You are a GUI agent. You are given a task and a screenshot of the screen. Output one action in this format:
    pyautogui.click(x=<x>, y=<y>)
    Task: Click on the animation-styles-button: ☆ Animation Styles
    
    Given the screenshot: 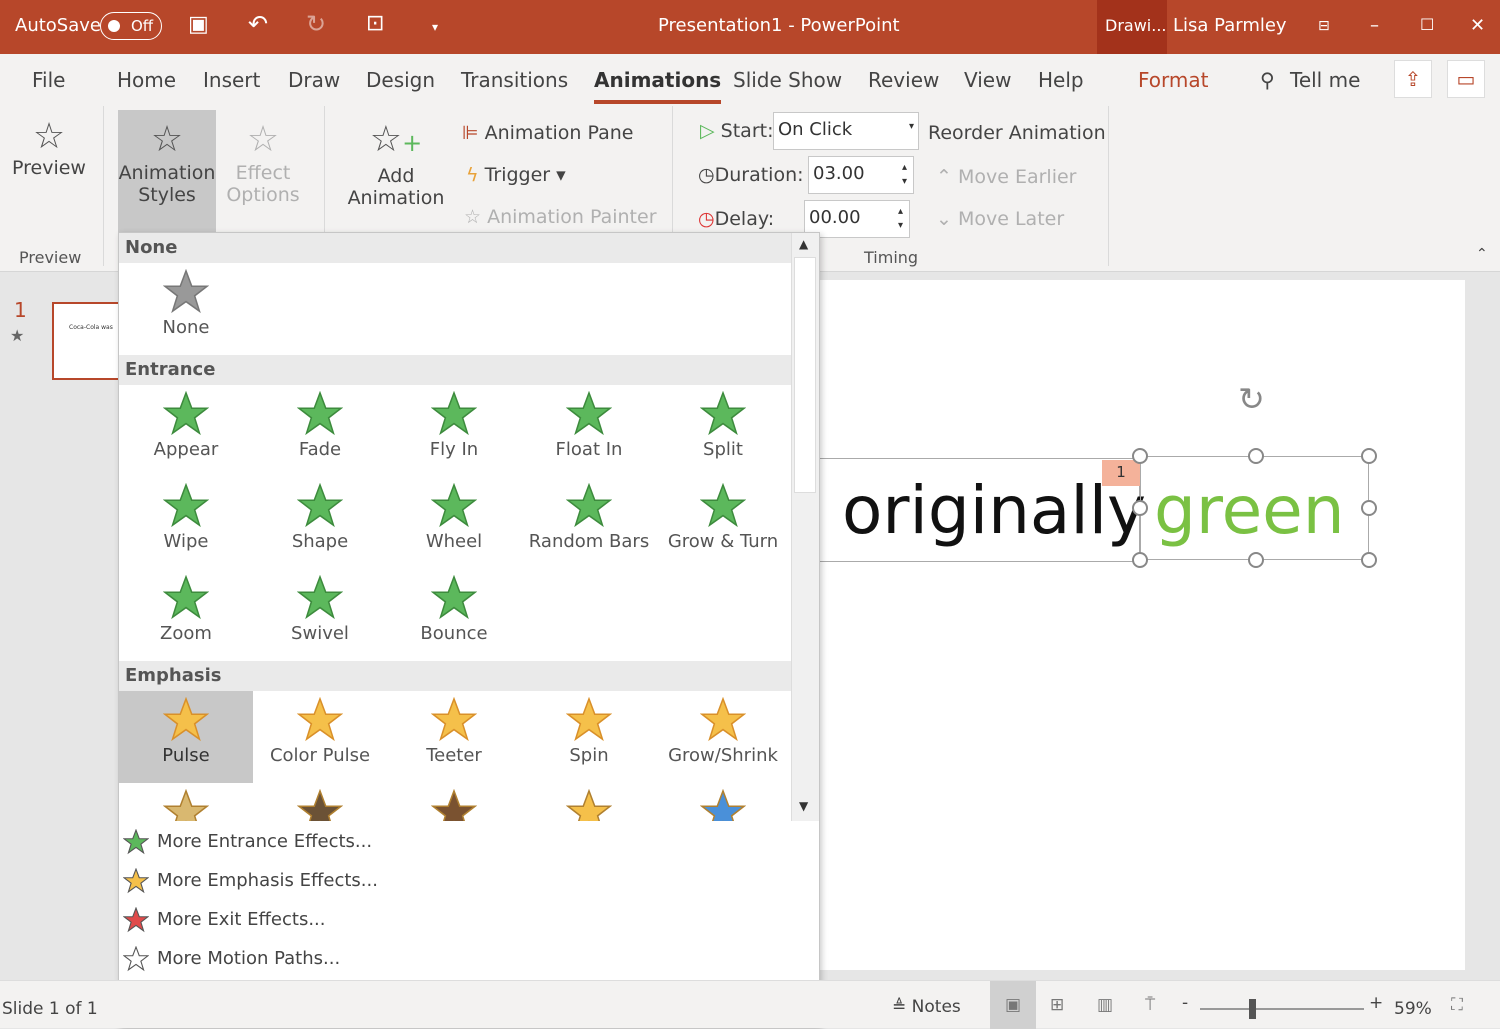 What is the action you would take?
    pyautogui.click(x=167, y=171)
    